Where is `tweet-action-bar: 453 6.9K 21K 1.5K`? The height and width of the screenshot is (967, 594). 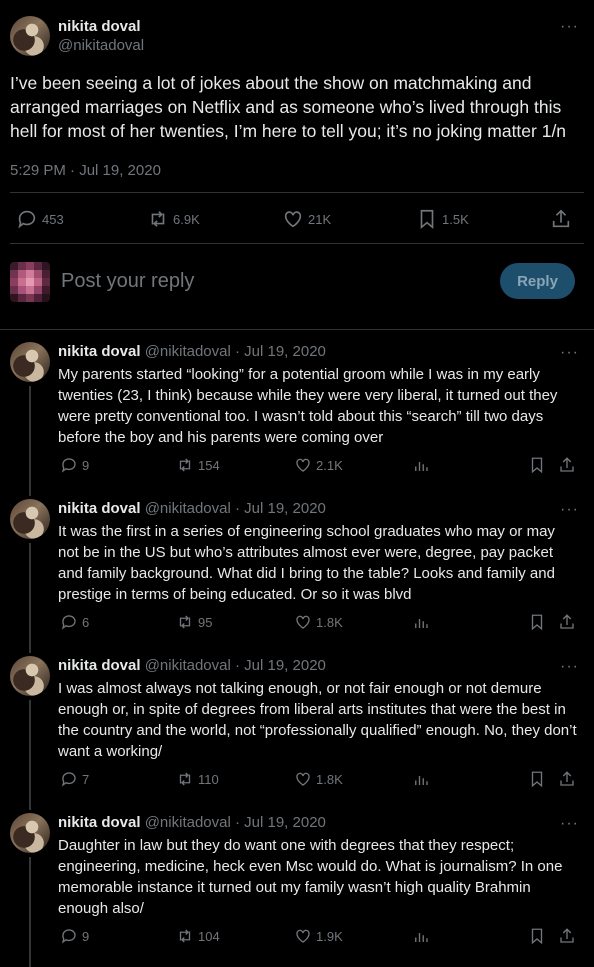
tweet-action-bar: 453 6.9K 21K 1.5K is located at coordinates (296, 220).